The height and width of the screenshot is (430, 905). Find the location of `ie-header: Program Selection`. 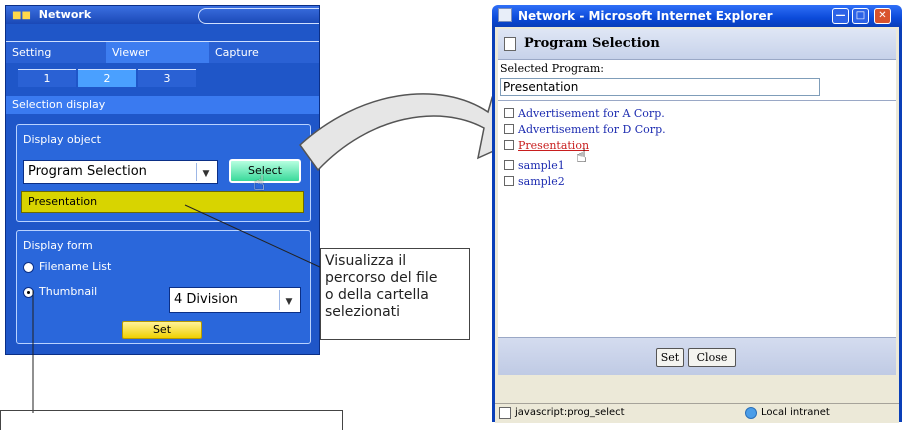

ie-header: Program Selection is located at coordinates (697, 44).